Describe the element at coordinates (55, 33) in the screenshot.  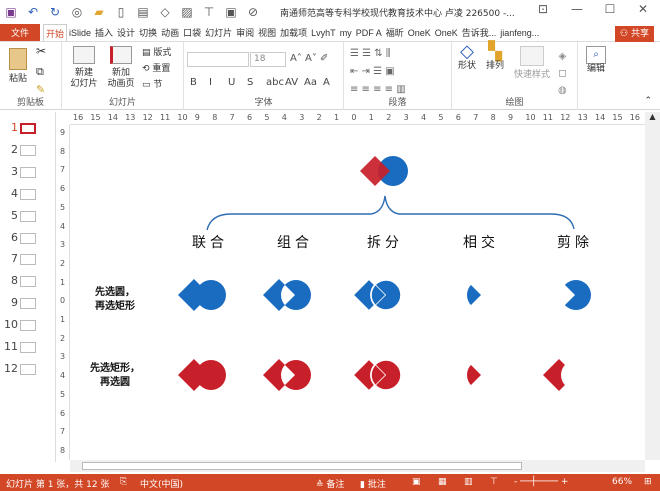
I see `tab-1: 开始` at that location.